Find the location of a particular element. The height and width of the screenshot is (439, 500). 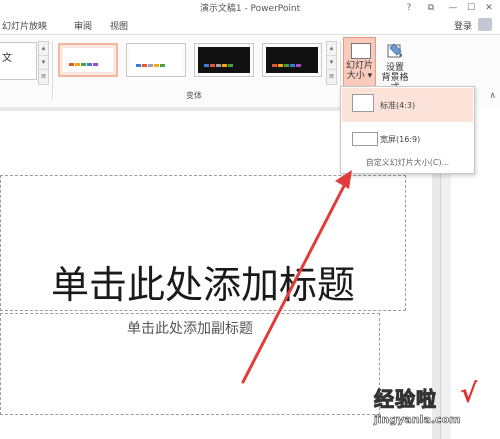

watermark-text: 经验啦 is located at coordinates (405, 399).